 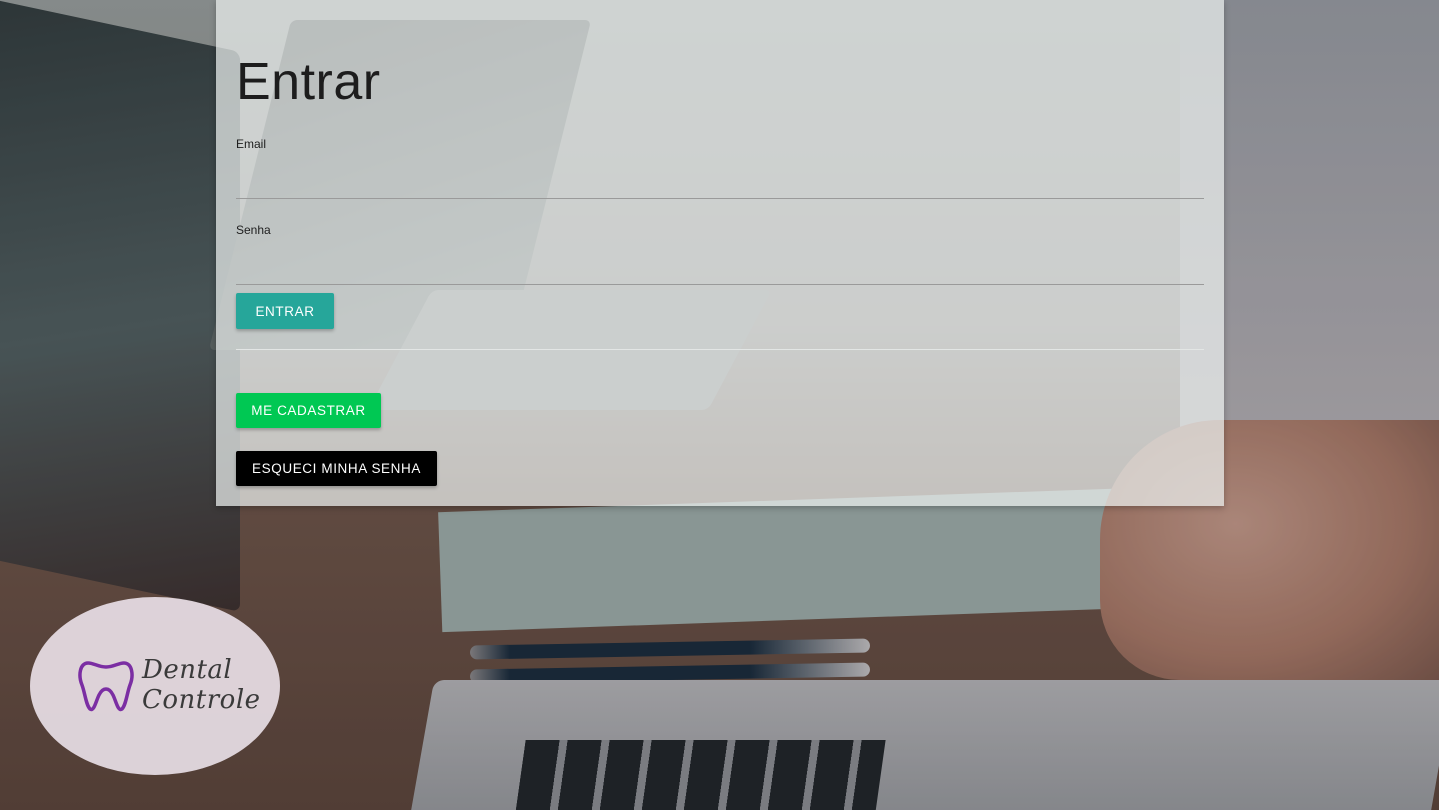 What do you see at coordinates (720, 183) in the screenshot?
I see `email-field` at bounding box center [720, 183].